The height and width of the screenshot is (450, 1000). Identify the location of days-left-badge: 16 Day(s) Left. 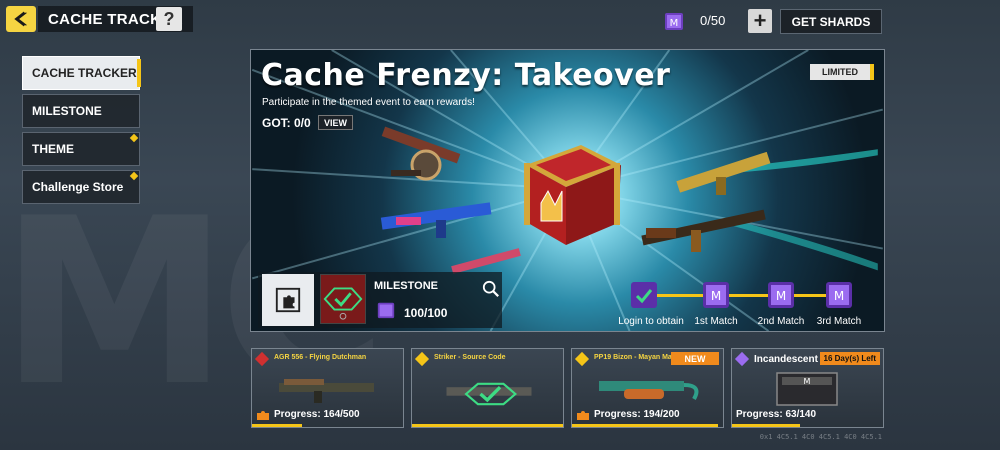
(849, 358).